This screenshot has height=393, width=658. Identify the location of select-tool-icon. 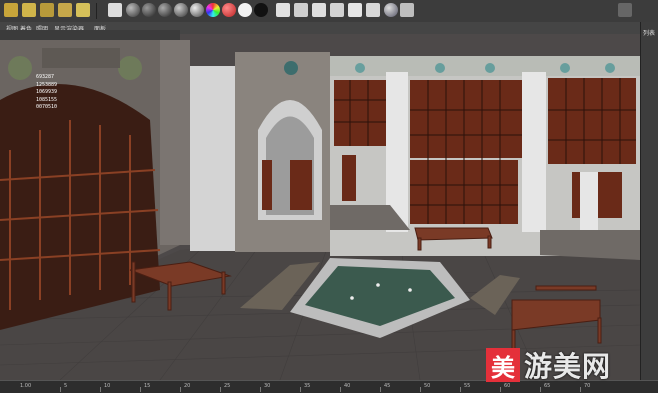
(11, 10).